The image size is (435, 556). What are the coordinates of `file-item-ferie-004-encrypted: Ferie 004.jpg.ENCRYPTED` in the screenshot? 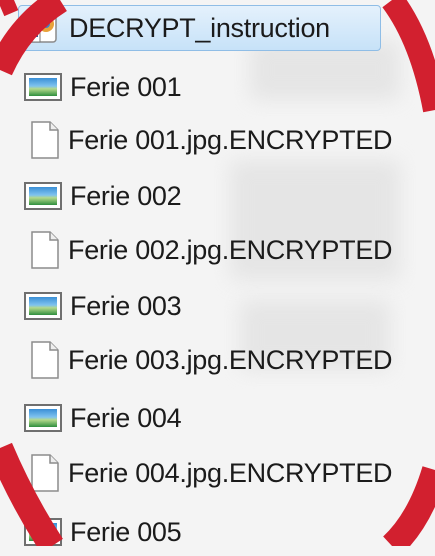 It's located at (207, 473).